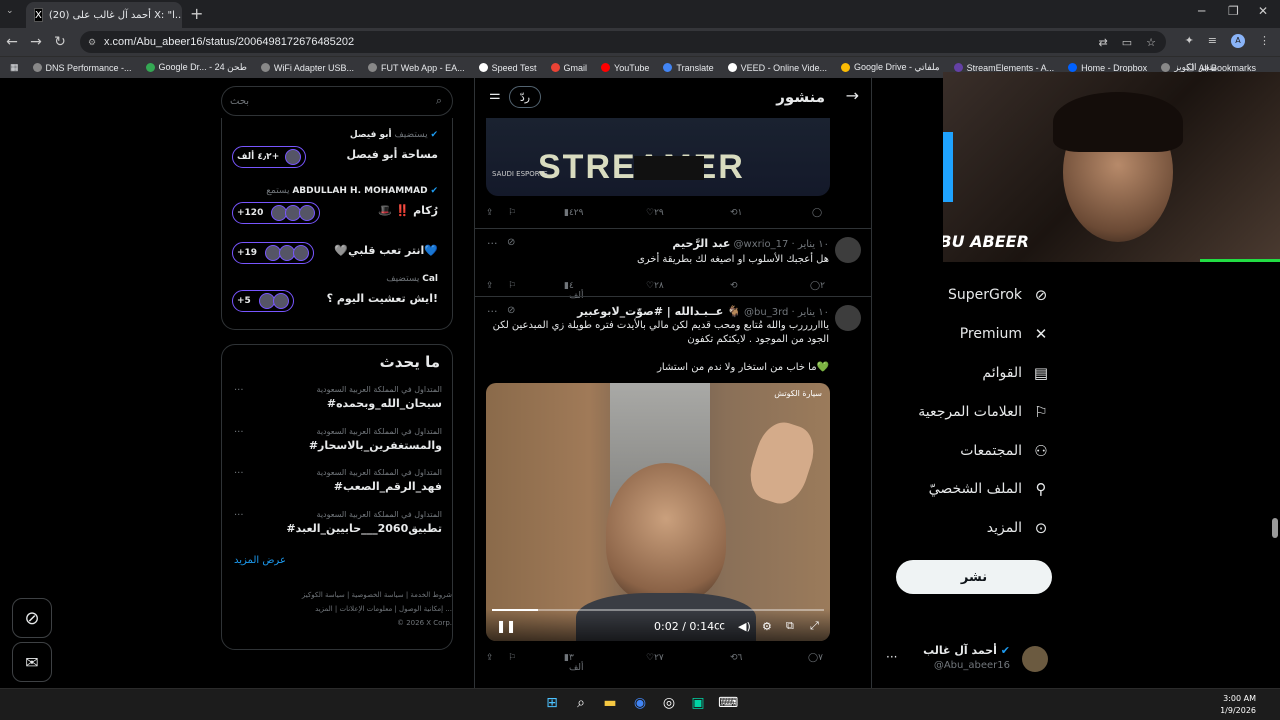  I want to click on nav-bookmarks: العلامات المرجعية ⚐, so click(970, 412).